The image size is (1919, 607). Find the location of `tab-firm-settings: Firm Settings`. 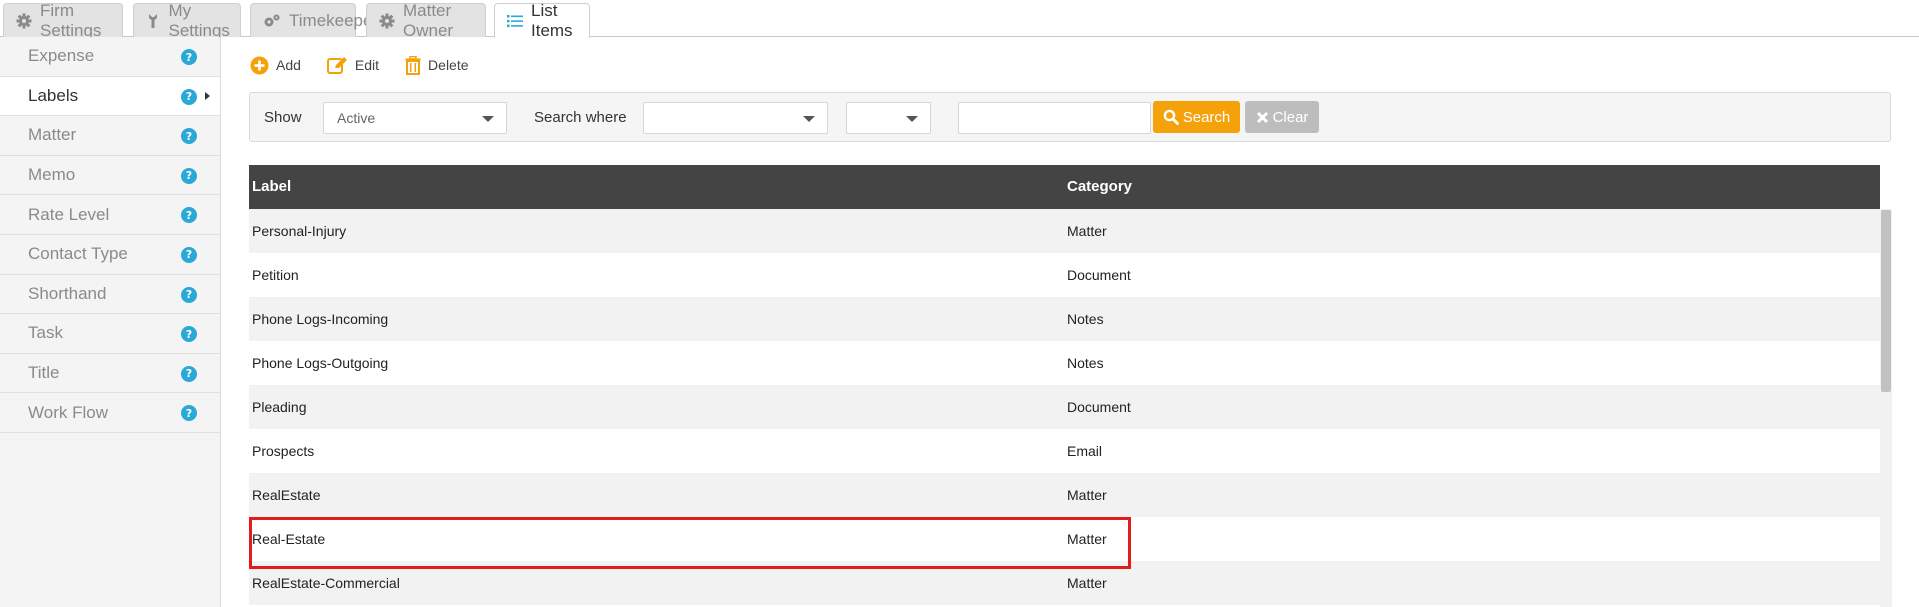

tab-firm-settings: Firm Settings is located at coordinates (63, 20).